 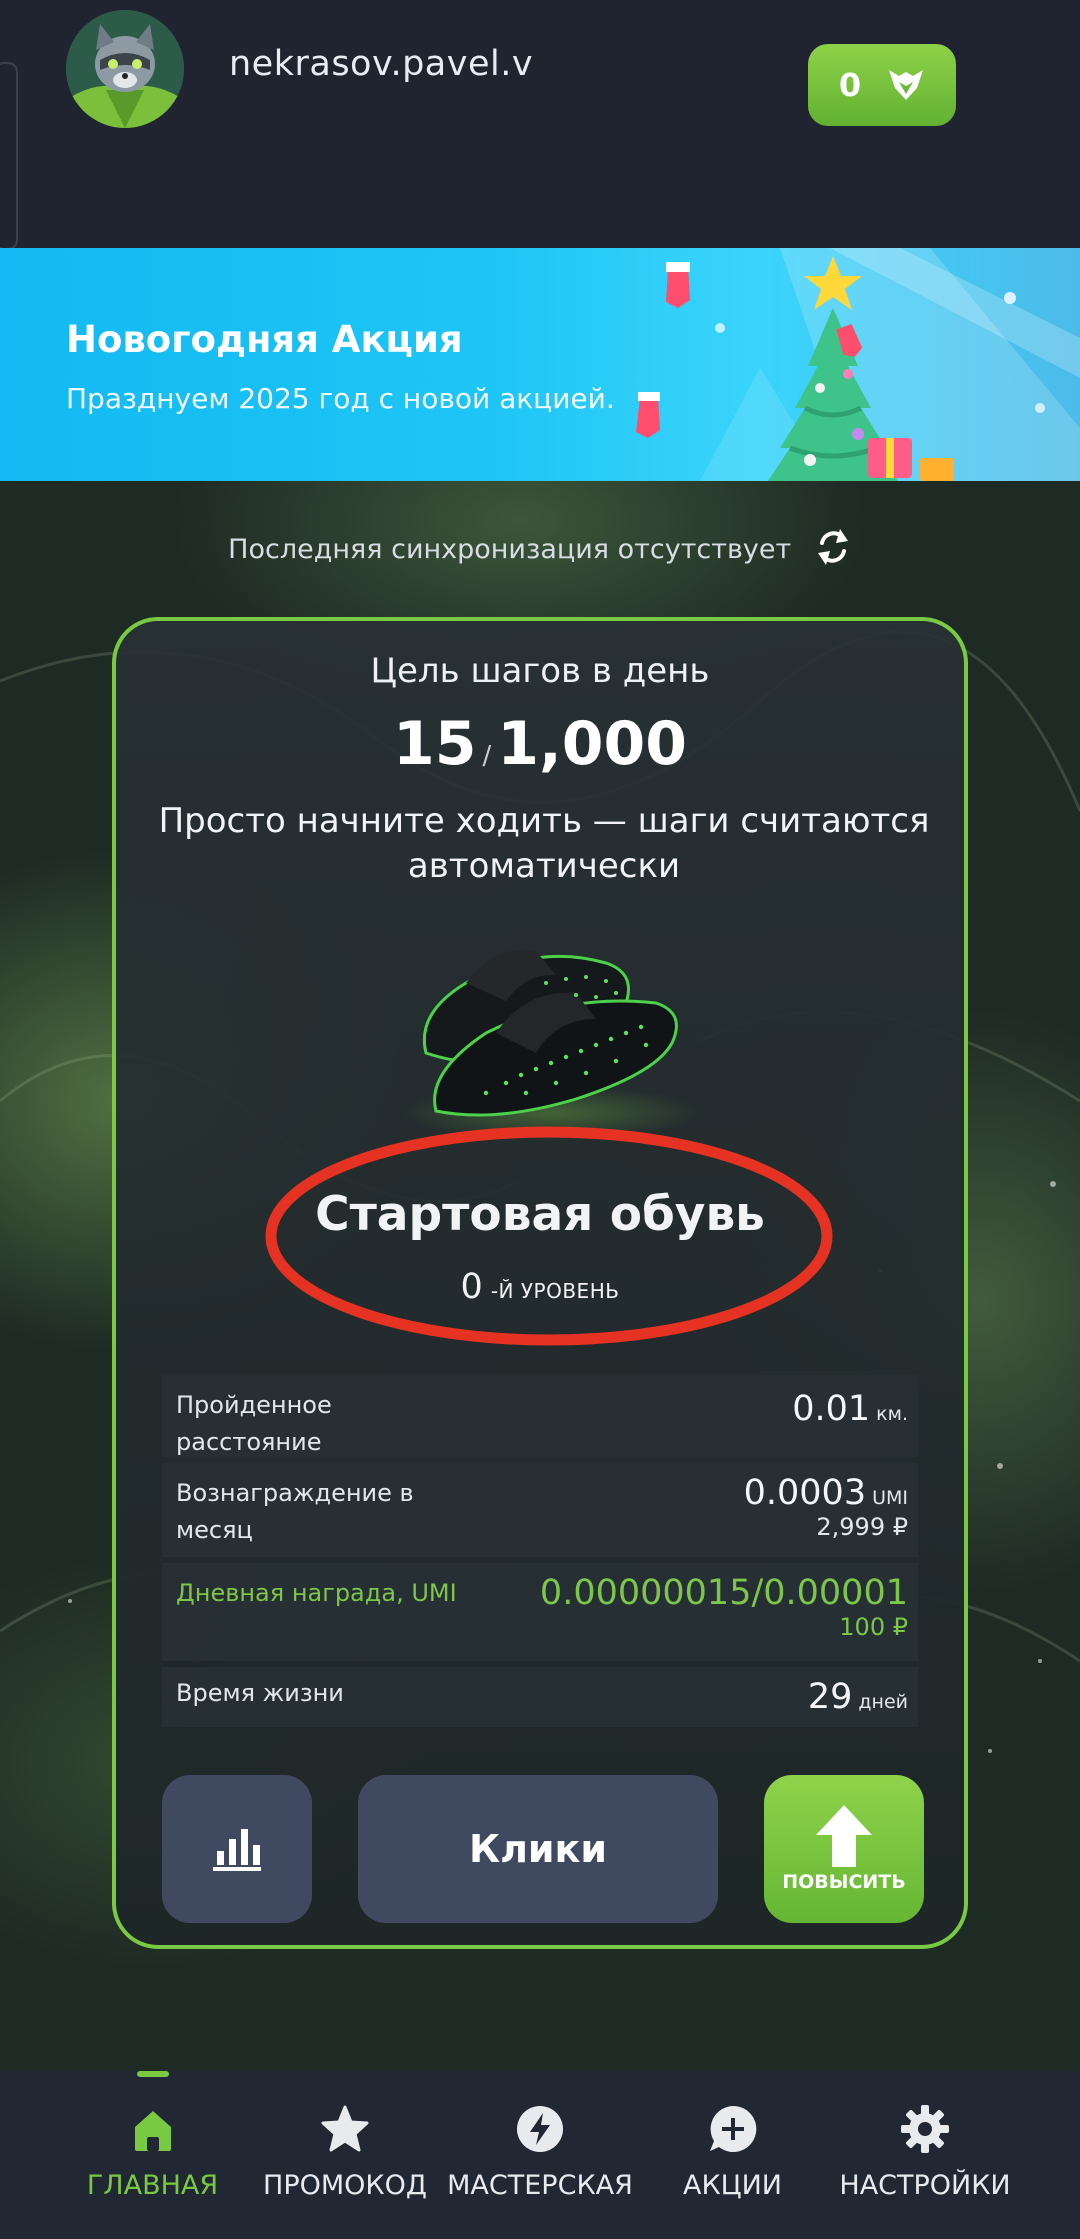 What do you see at coordinates (925, 2129) in the screenshot?
I see `gear-icon` at bounding box center [925, 2129].